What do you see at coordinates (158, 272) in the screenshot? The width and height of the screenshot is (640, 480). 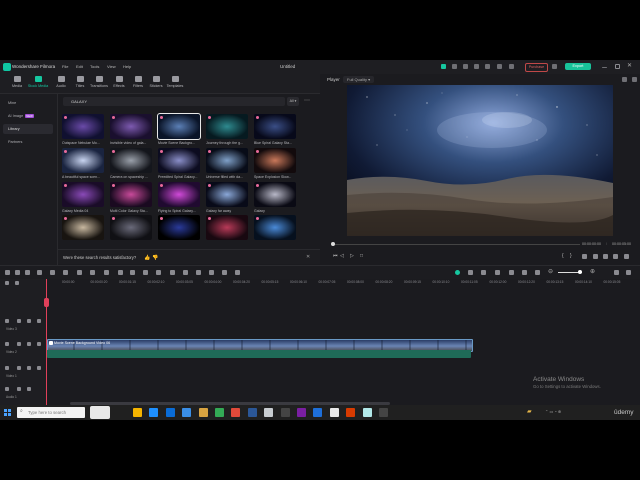 I see `audio-icon` at bounding box center [158, 272].